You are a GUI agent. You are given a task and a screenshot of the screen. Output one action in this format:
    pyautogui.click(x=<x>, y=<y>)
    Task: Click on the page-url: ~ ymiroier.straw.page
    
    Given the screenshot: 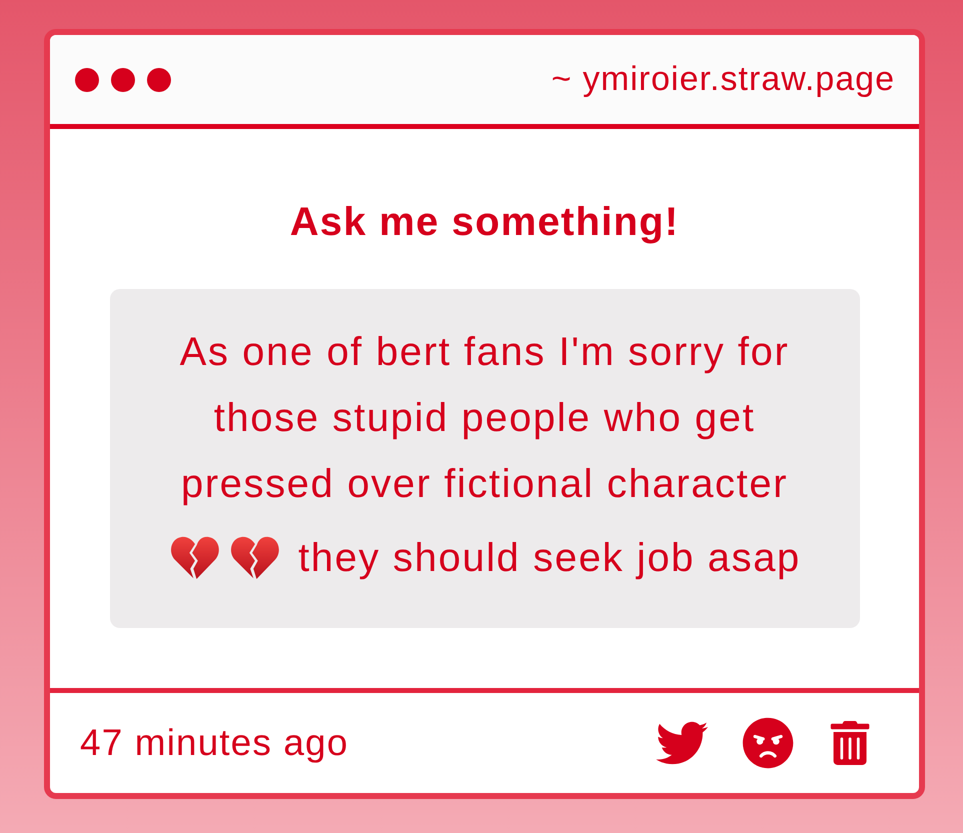 What is the action you would take?
    pyautogui.click(x=723, y=79)
    